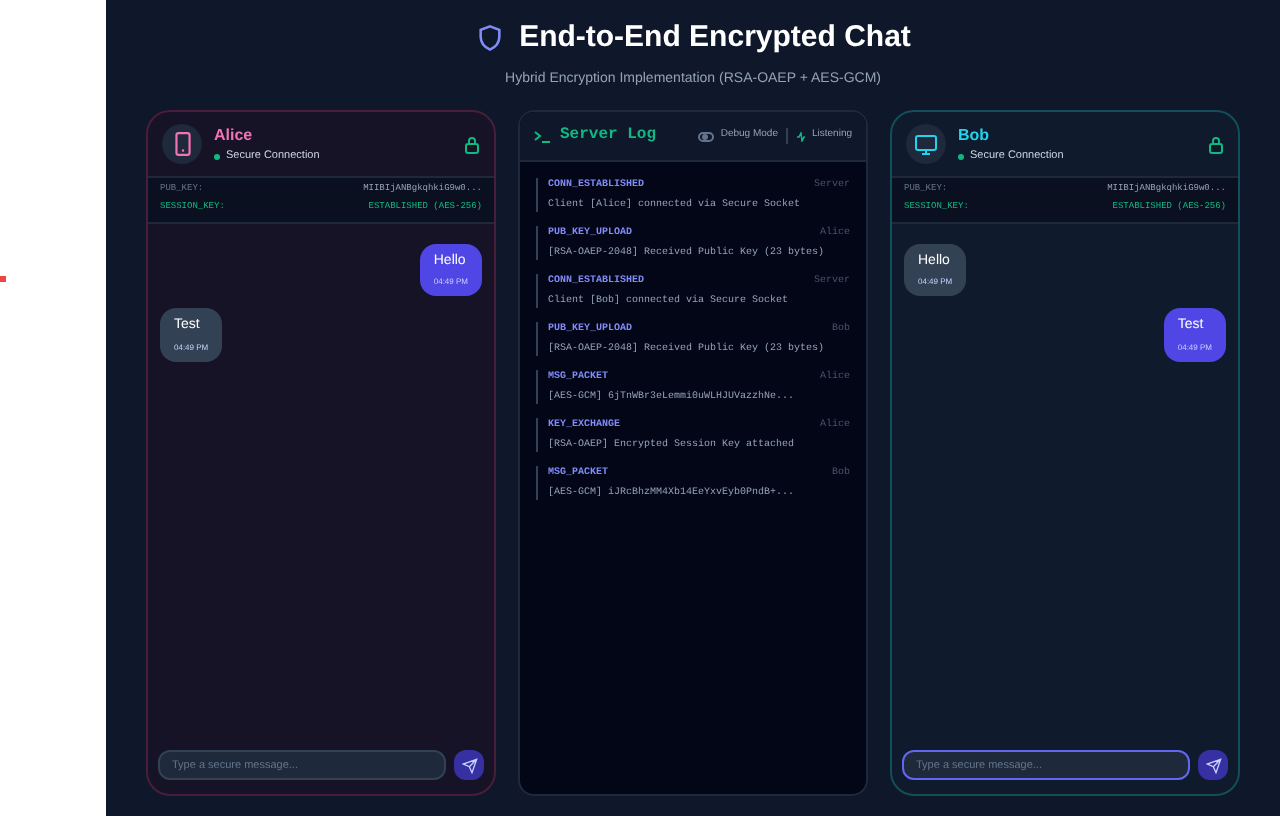  Describe the element at coordinates (608, 136) in the screenshot. I see `log-title: Server Log` at that location.